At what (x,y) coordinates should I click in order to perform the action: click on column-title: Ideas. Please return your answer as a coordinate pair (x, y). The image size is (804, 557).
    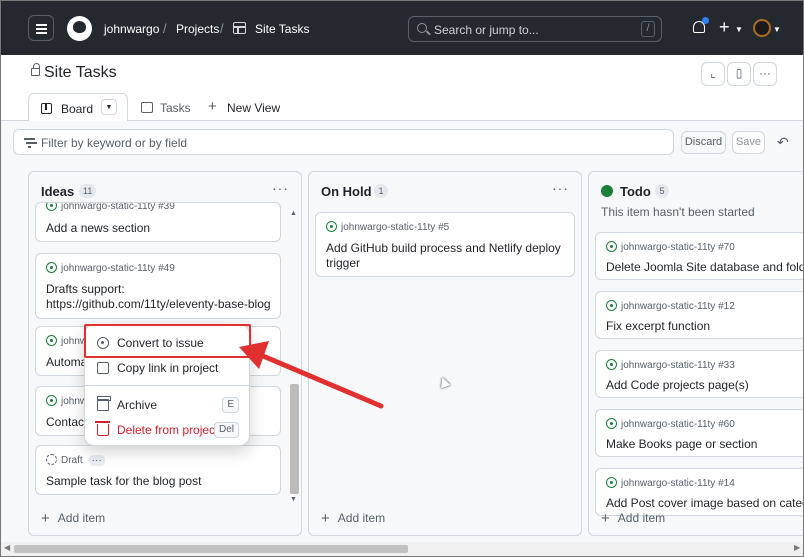
    Looking at the image, I should click on (58, 191).